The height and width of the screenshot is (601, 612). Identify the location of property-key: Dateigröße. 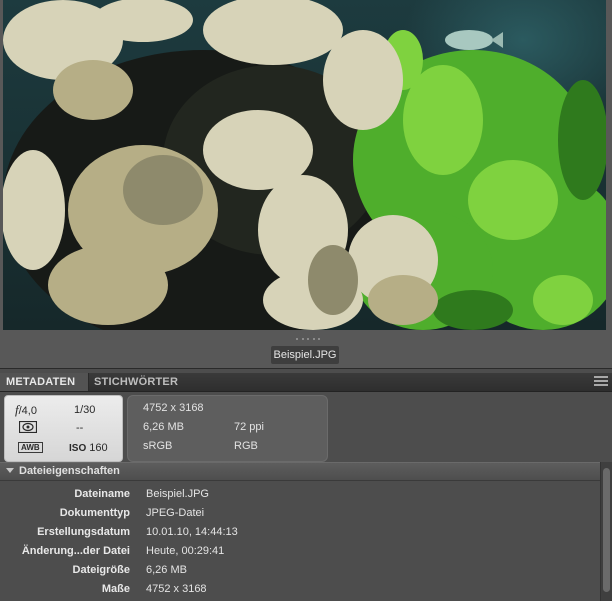
(101, 570).